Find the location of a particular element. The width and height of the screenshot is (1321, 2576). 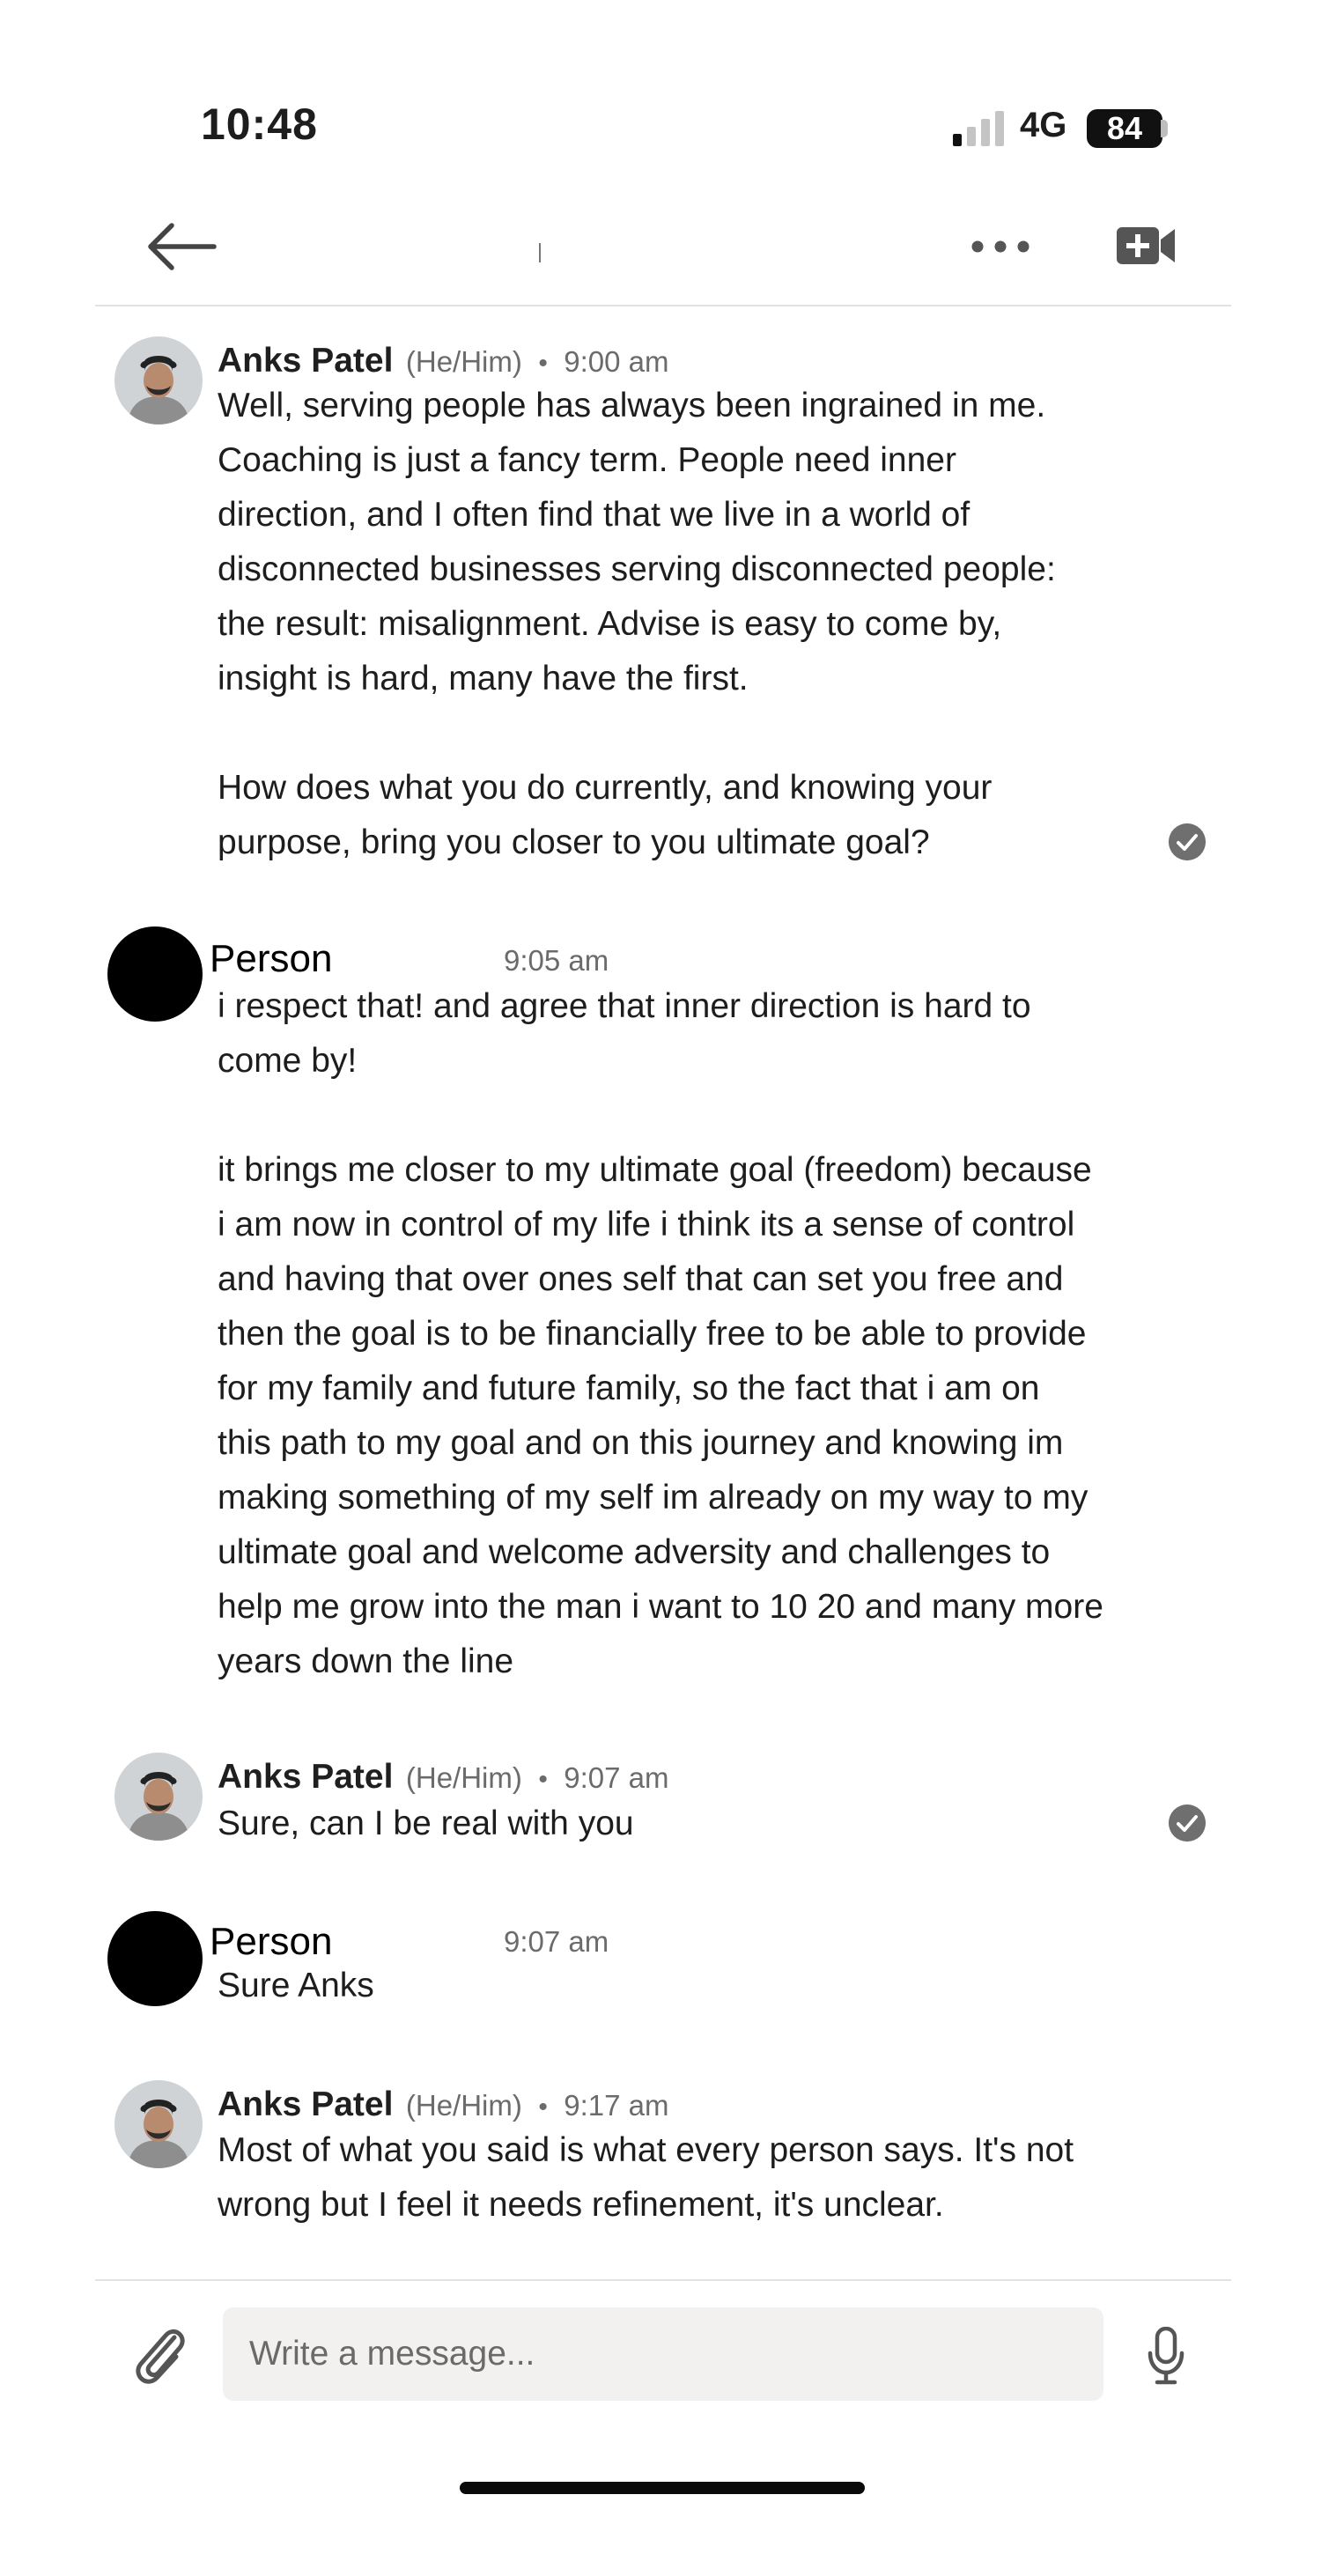

message-input is located at coordinates (663, 2354).